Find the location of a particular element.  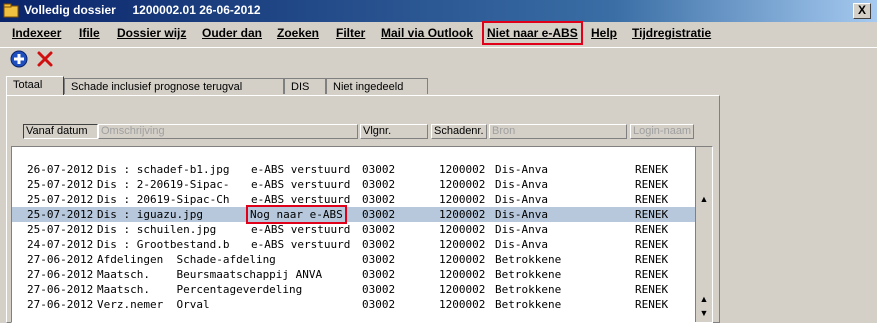

cell-desc: Dis : schadef-b1.jpg is located at coordinates (163, 169).